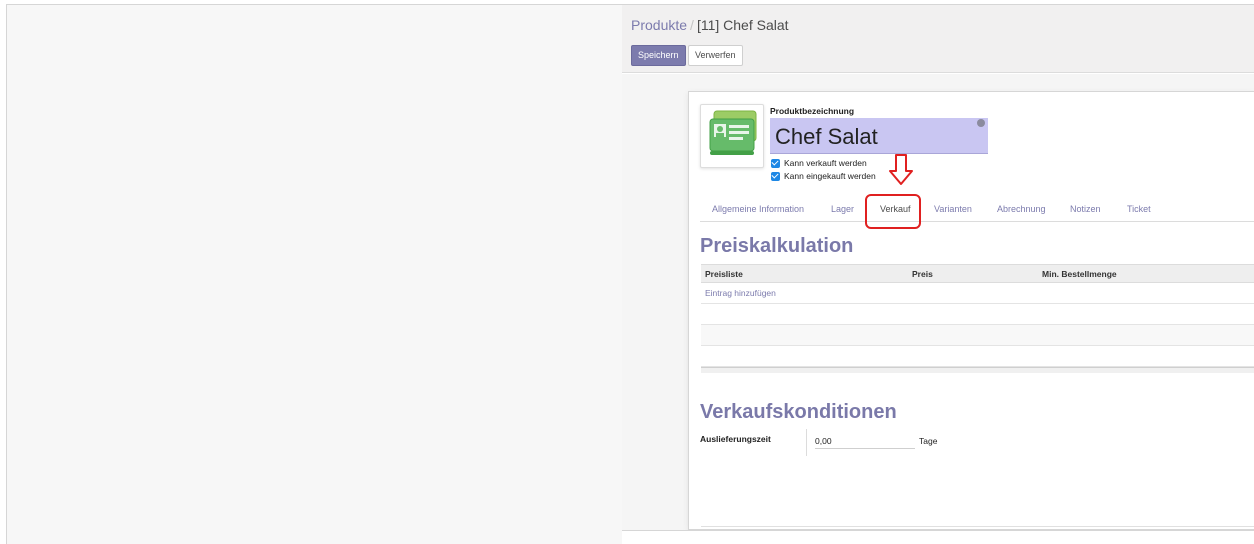 The image size is (1254, 544). I want to click on product-name-label: Produktbezeichnung, so click(812, 111).